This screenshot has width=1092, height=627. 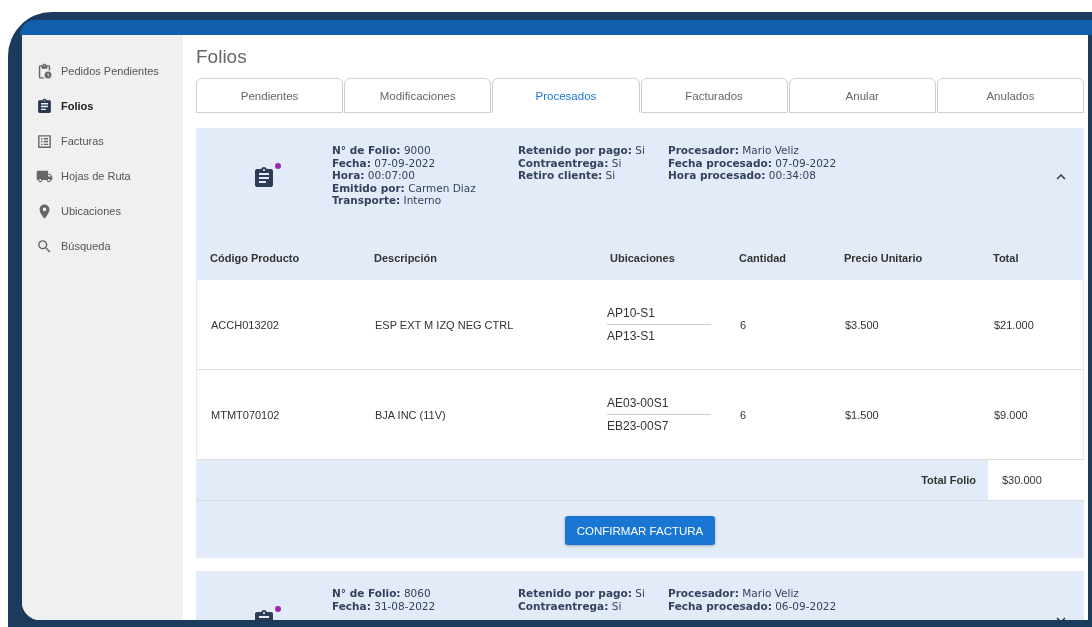 What do you see at coordinates (382, 150) in the screenshot?
I see `folio-info: N° de Folio: 9000` at bounding box center [382, 150].